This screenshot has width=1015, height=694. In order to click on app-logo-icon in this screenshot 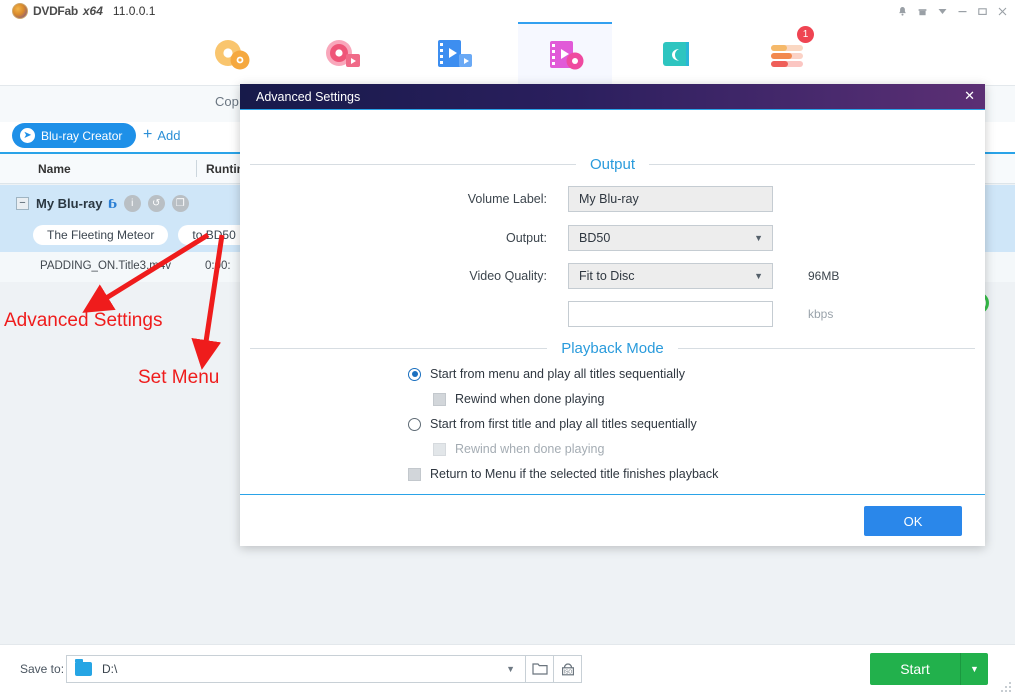, I will do `click(20, 11)`.